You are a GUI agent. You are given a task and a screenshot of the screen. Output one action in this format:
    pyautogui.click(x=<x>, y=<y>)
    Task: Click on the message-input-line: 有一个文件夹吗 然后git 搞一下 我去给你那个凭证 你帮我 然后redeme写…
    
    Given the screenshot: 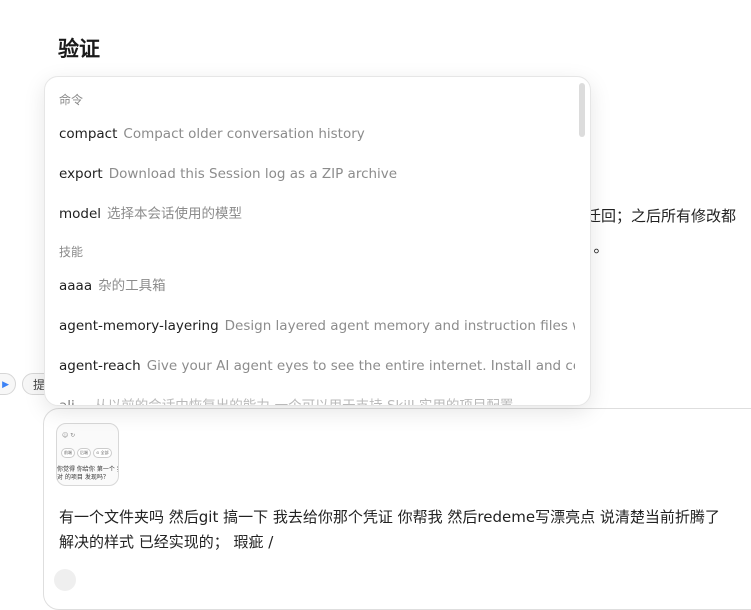 What is the action you would take?
    pyautogui.click(x=389, y=517)
    